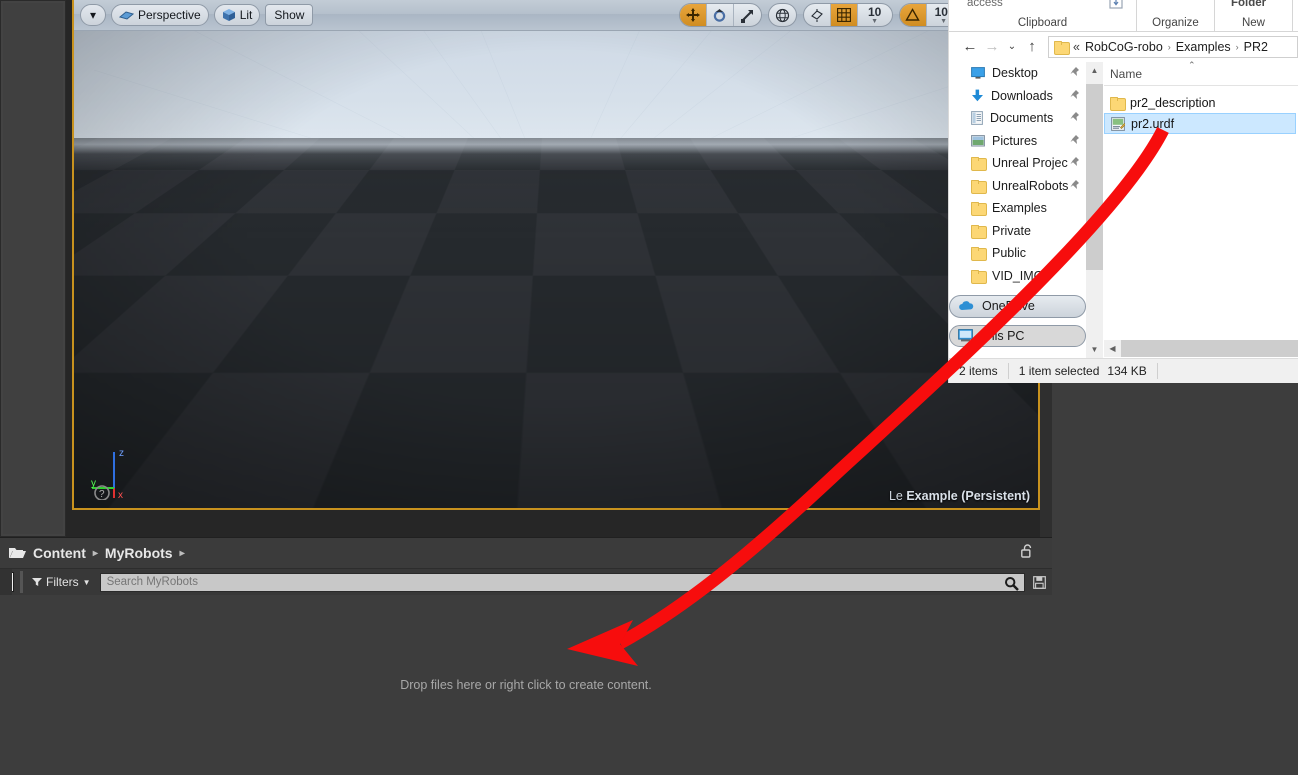  Describe the element at coordinates (556, 15) in the screenshot. I see `viewport-toolbar: ▾ Perspective Lit Show 10 ▼ 10° ▼` at that location.